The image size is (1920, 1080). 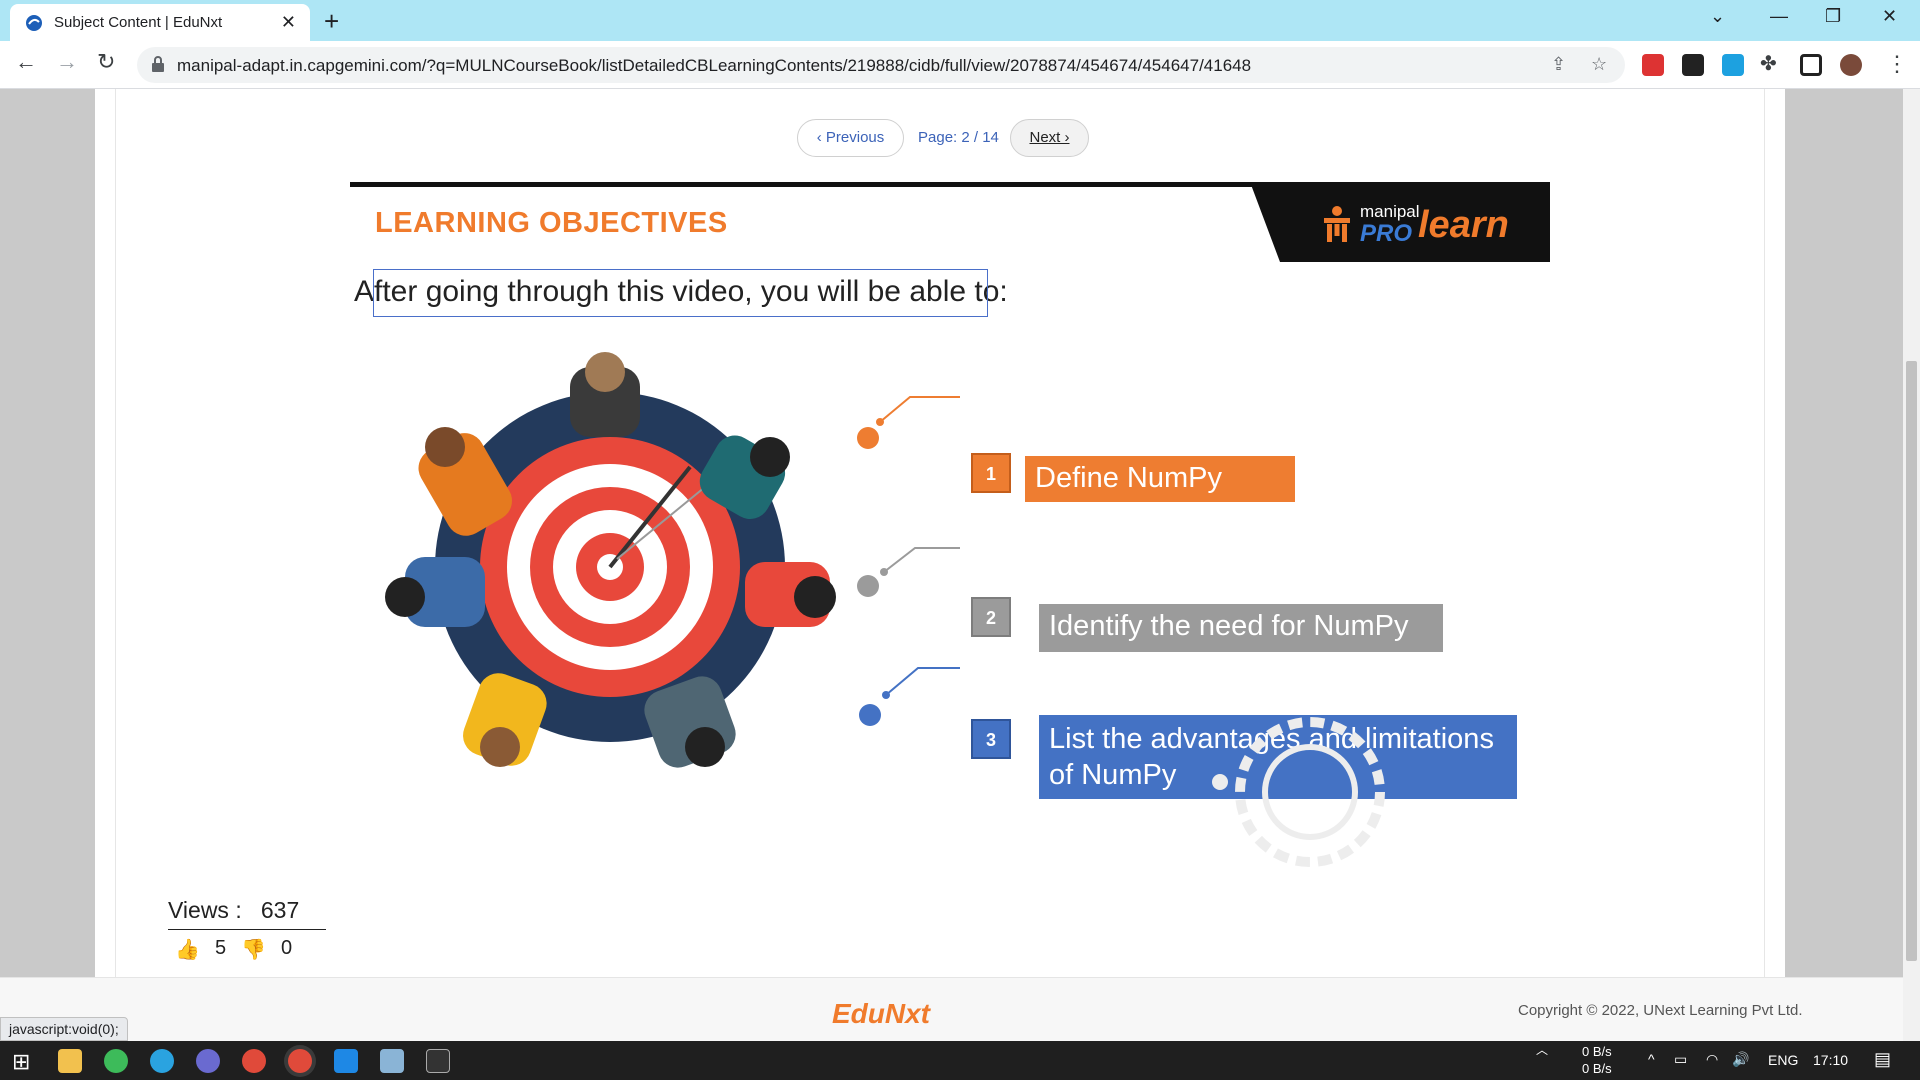 What do you see at coordinates (1811, 65) in the screenshot?
I see `side-panel-icon` at bounding box center [1811, 65].